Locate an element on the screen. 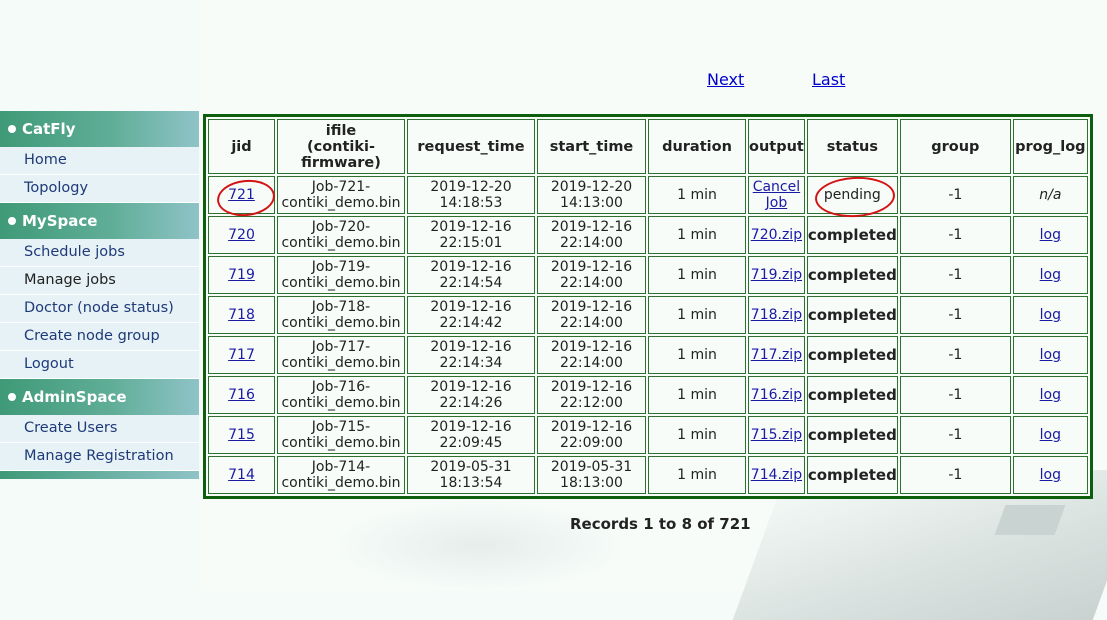 The width and height of the screenshot is (1107, 620). records-count: Records 1 to 8 of 721 is located at coordinates (660, 524).